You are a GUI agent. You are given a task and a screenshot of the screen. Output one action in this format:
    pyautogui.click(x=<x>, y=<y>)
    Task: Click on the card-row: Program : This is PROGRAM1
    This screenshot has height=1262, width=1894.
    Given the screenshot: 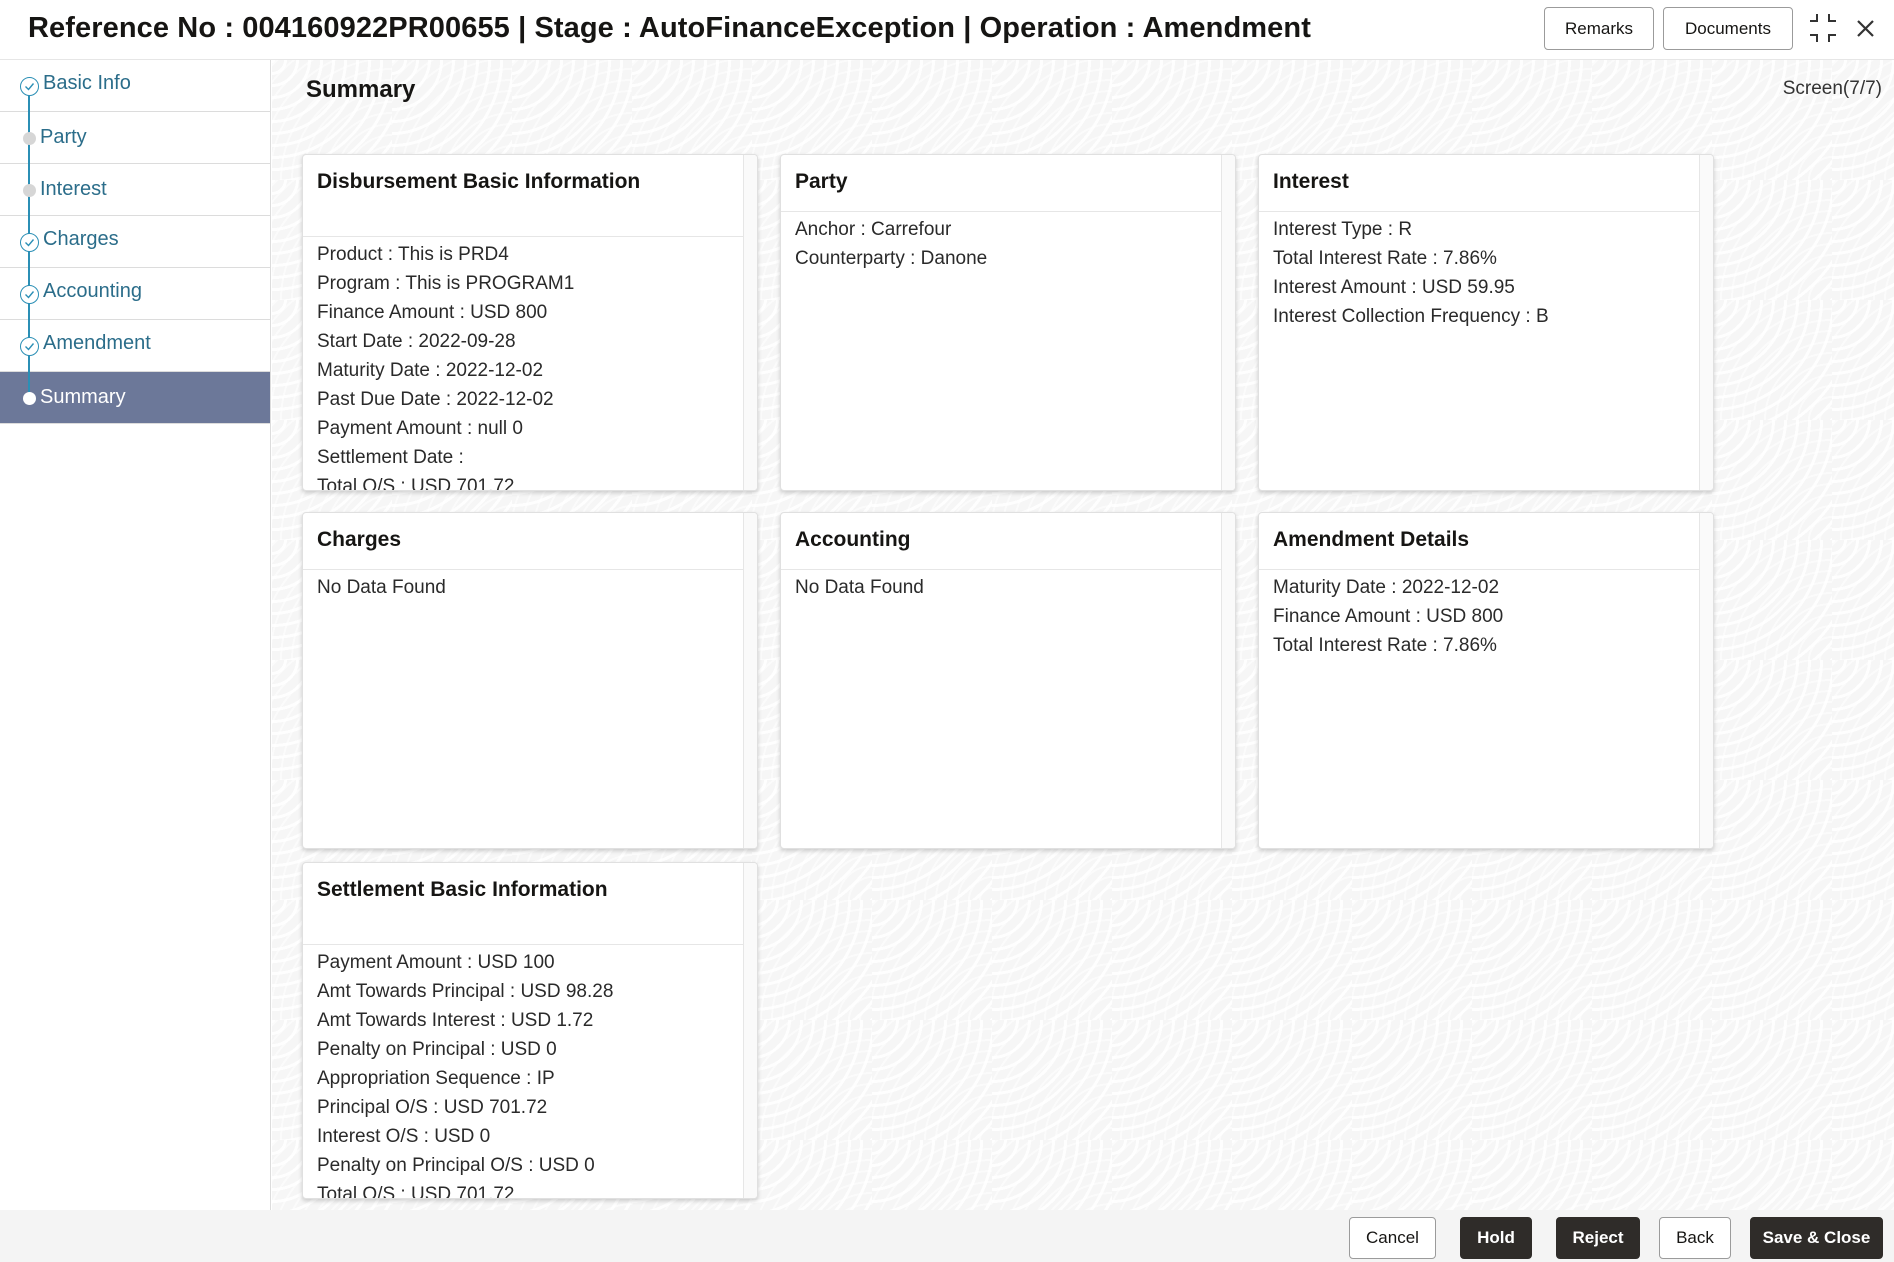 What is the action you would take?
    pyautogui.click(x=446, y=283)
    